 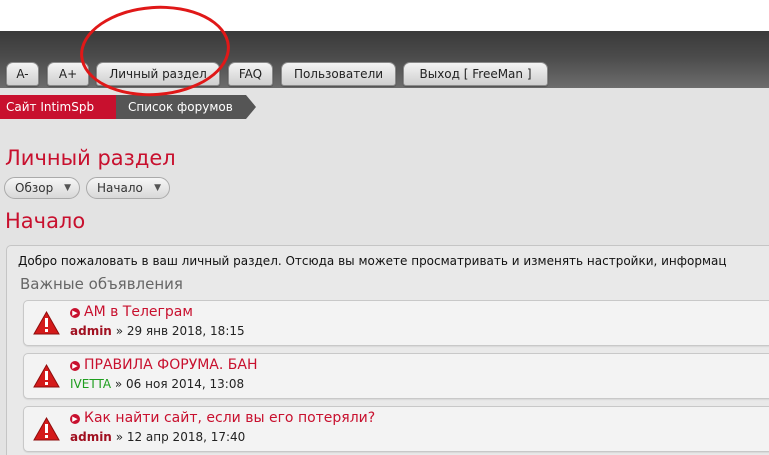 What do you see at coordinates (45, 221) in the screenshot?
I see `section-title: Начало` at bounding box center [45, 221].